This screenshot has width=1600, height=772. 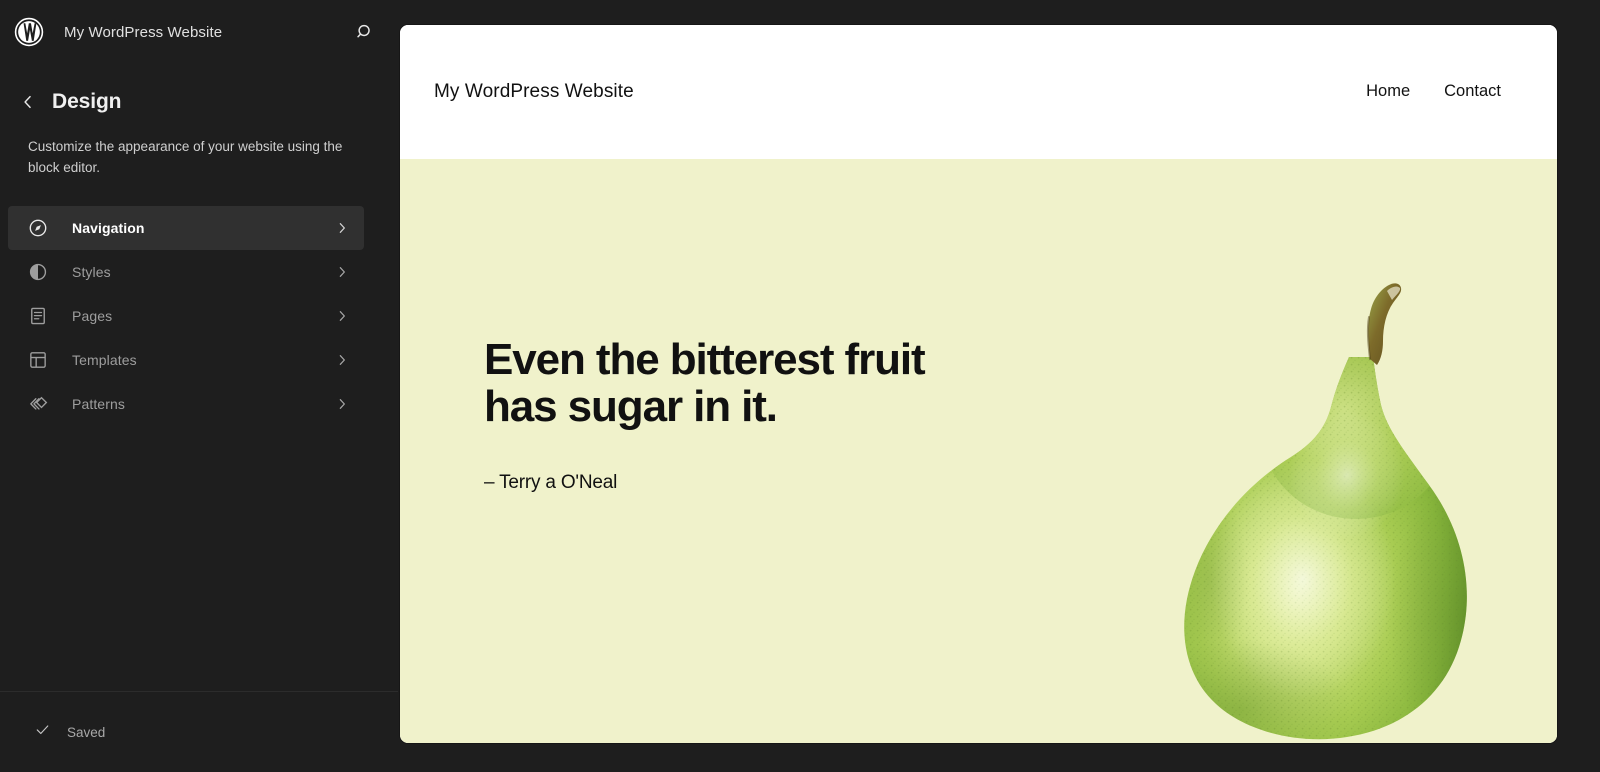 I want to click on page-icon, so click(x=38, y=316).